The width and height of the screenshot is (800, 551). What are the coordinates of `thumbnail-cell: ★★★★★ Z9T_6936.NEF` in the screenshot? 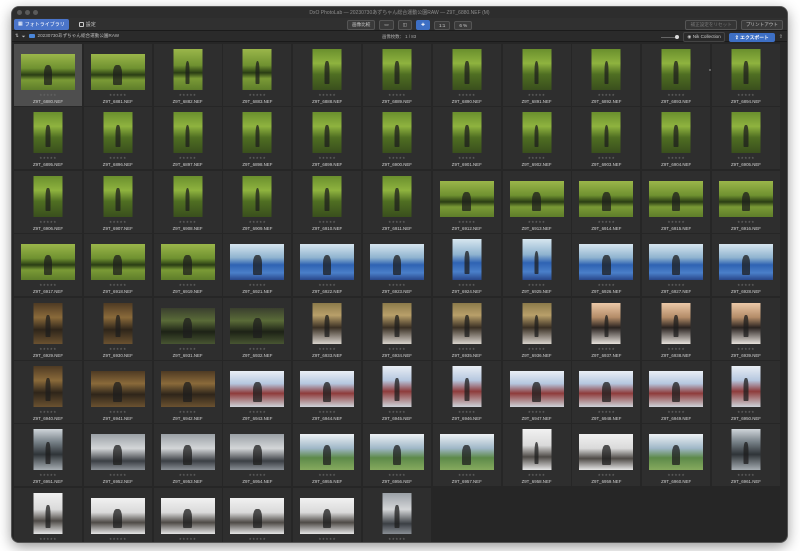 It's located at (536, 328).